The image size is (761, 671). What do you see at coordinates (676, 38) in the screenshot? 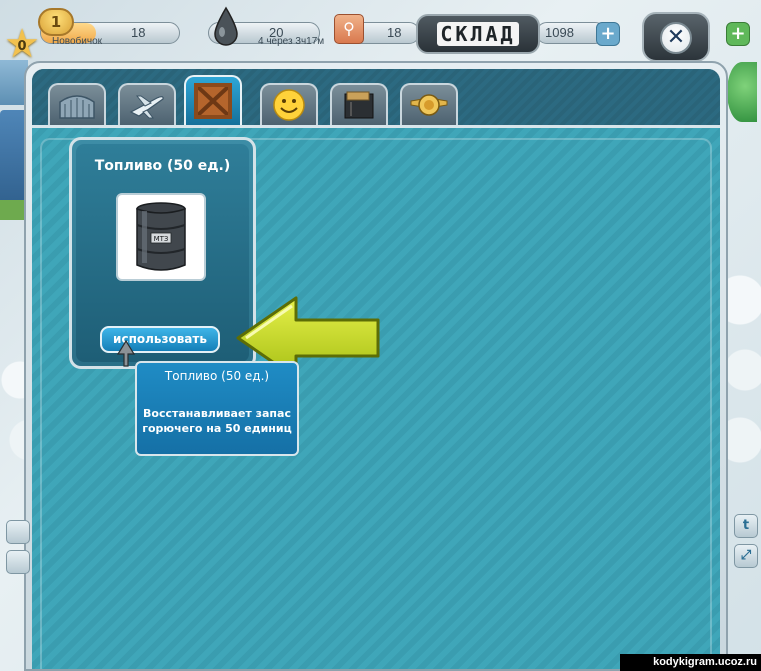
I see `close-button: ✕` at bounding box center [676, 38].